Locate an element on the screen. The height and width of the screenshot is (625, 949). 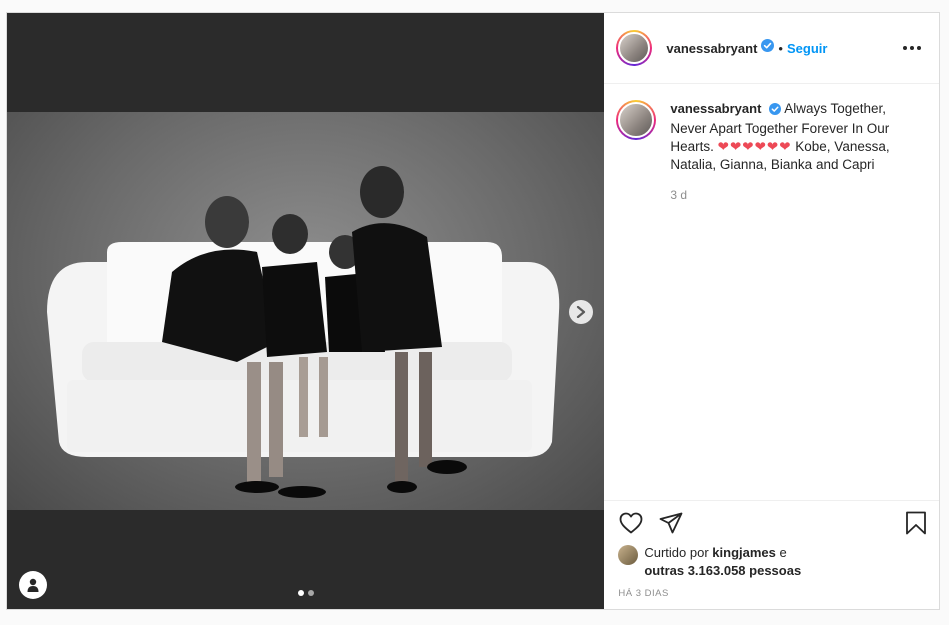
carousel-dot is located at coordinates (311, 593).